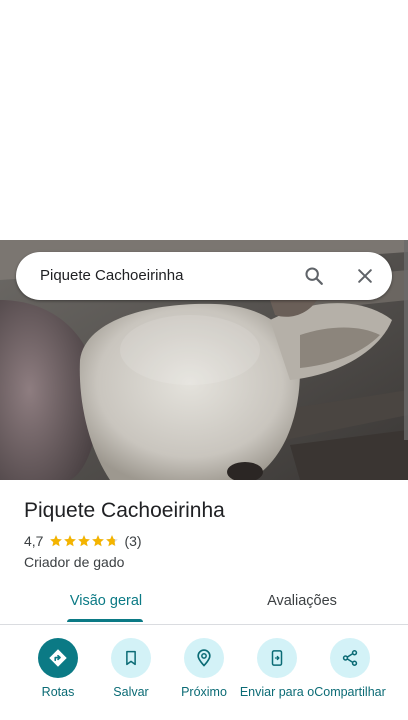 The height and width of the screenshot is (720, 408). Describe the element at coordinates (131, 692) in the screenshot. I see `save-label: Salvar` at that location.